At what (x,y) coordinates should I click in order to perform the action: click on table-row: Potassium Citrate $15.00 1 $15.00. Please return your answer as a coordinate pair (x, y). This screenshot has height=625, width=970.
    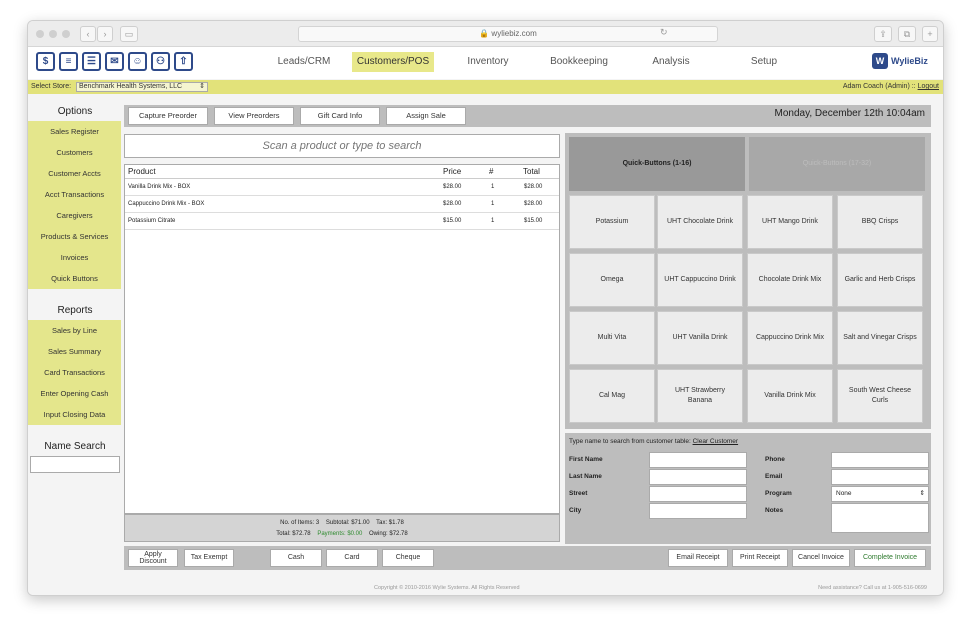
    Looking at the image, I should click on (342, 221).